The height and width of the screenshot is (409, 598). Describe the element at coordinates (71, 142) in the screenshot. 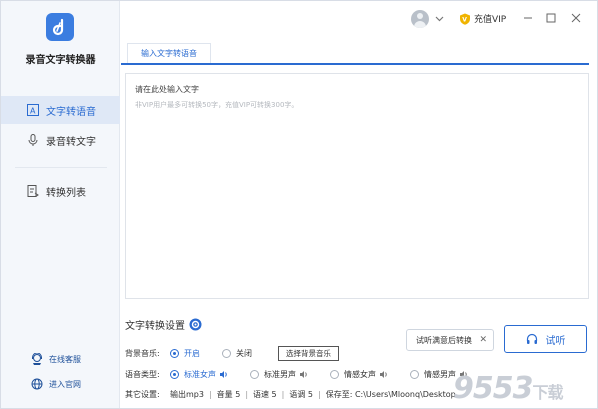

I see `nav-item-label: 录音转文字` at that location.